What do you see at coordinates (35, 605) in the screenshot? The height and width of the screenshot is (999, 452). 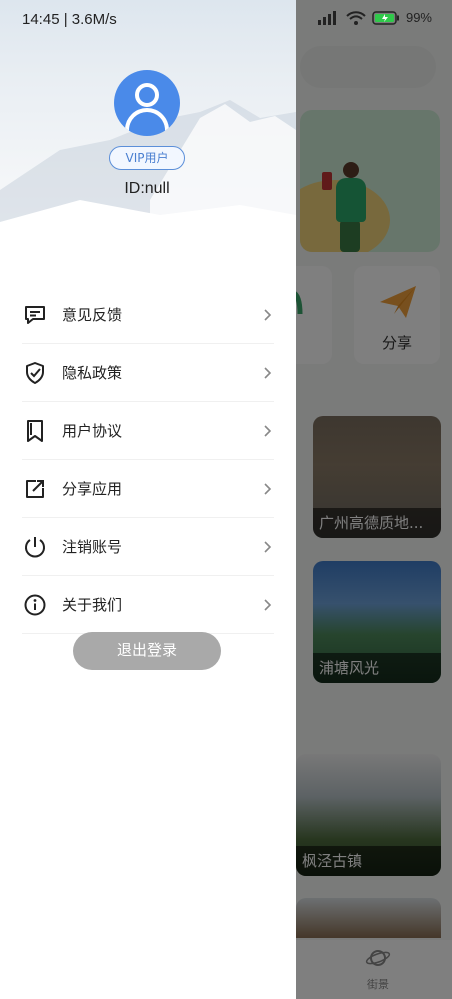 I see `info-icon` at bounding box center [35, 605].